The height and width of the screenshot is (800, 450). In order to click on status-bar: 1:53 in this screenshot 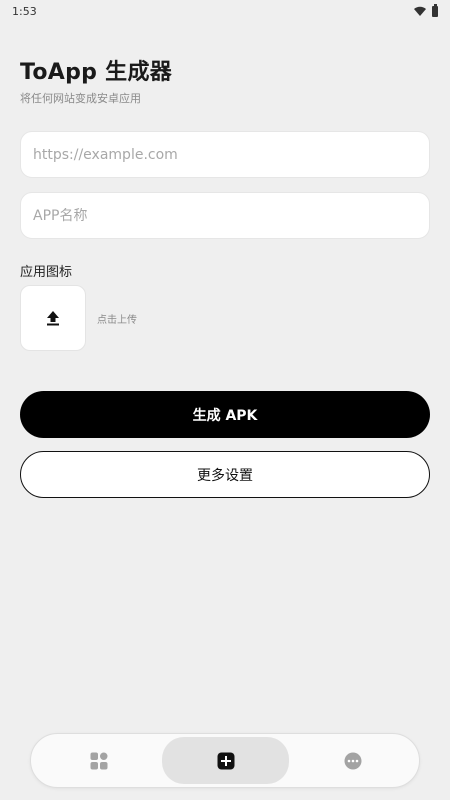, I will do `click(225, 11)`.